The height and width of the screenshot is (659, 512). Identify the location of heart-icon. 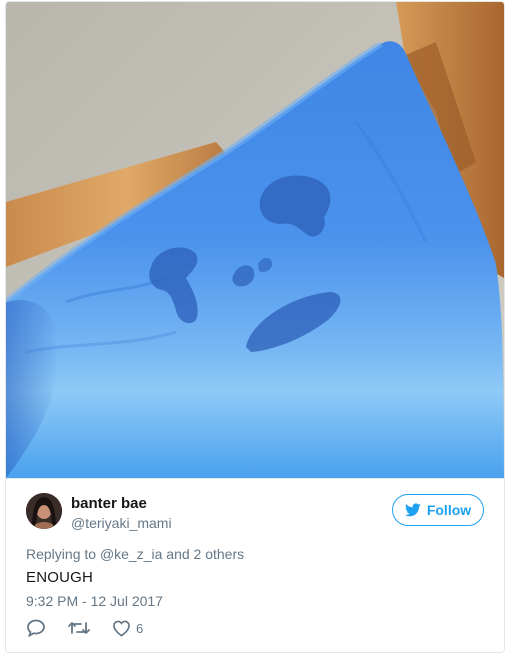
(121, 628).